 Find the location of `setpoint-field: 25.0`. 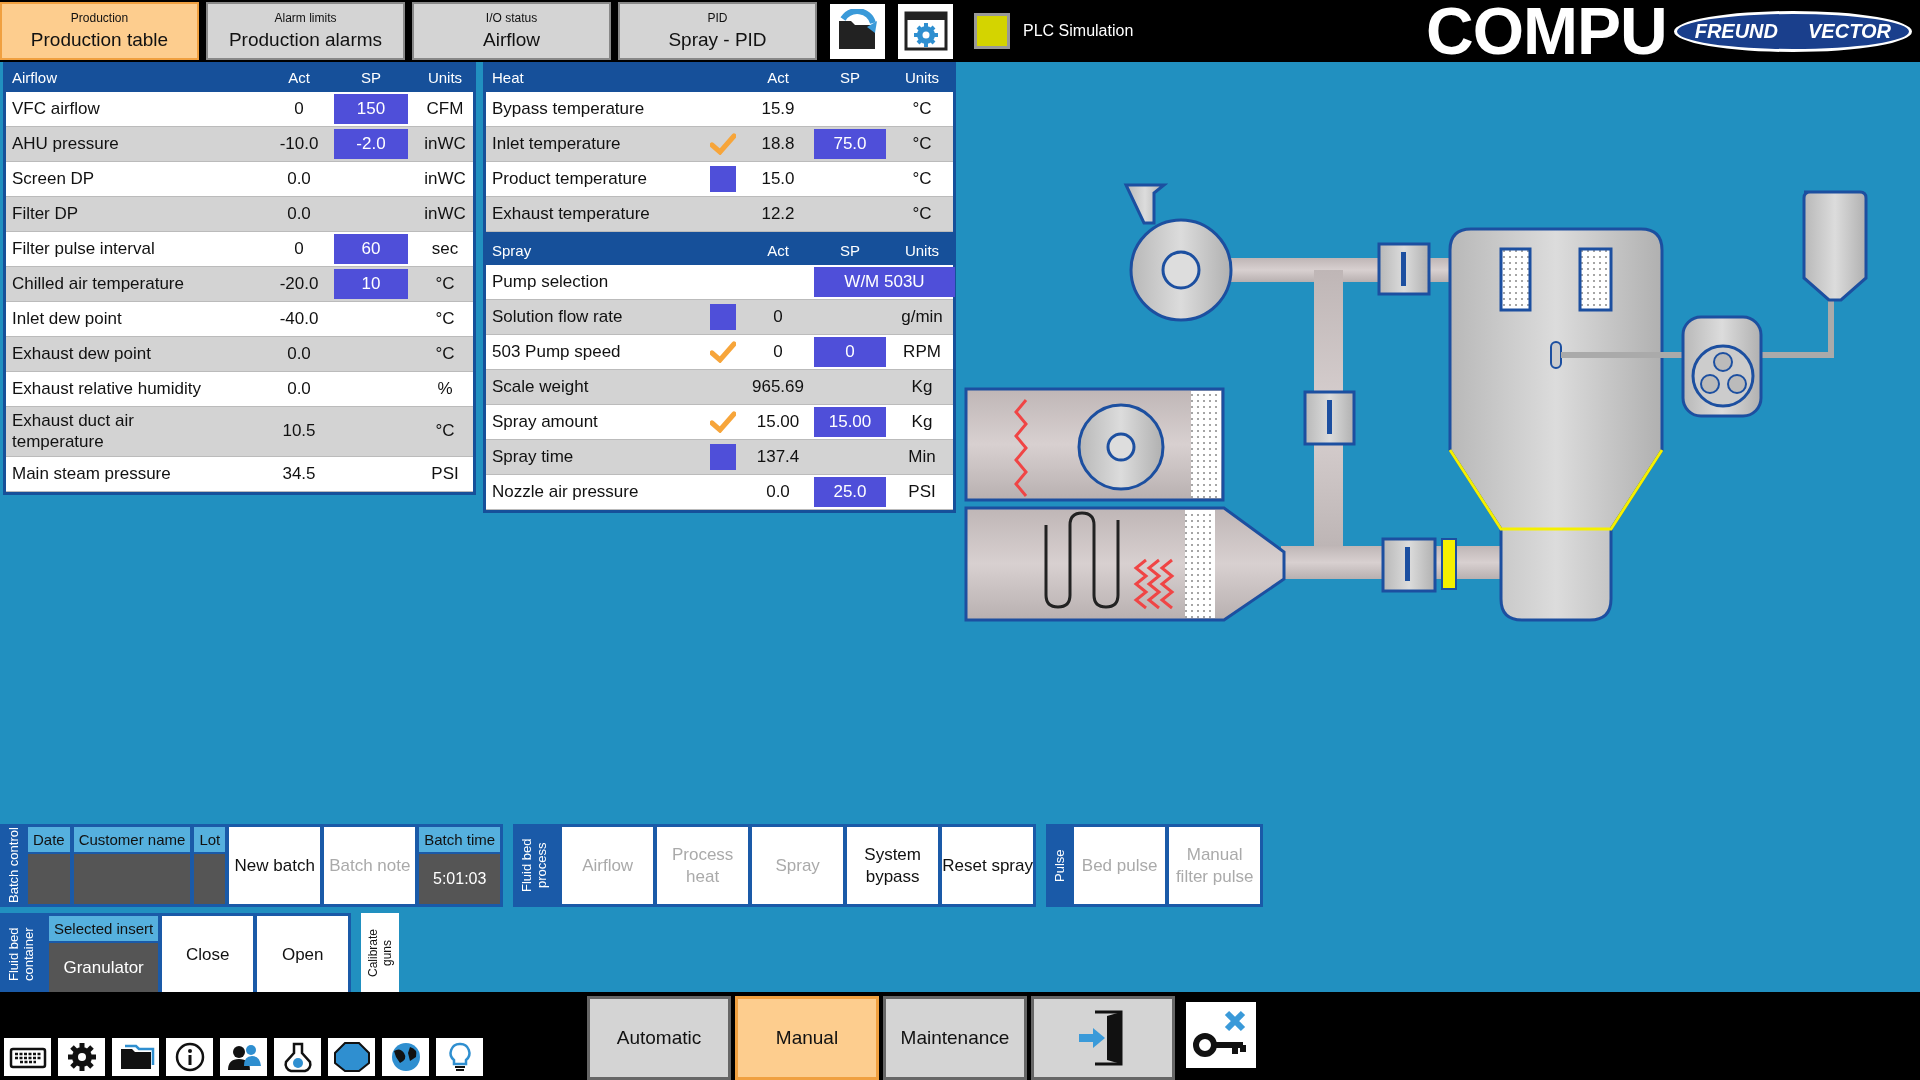

setpoint-field: 25.0 is located at coordinates (850, 492).